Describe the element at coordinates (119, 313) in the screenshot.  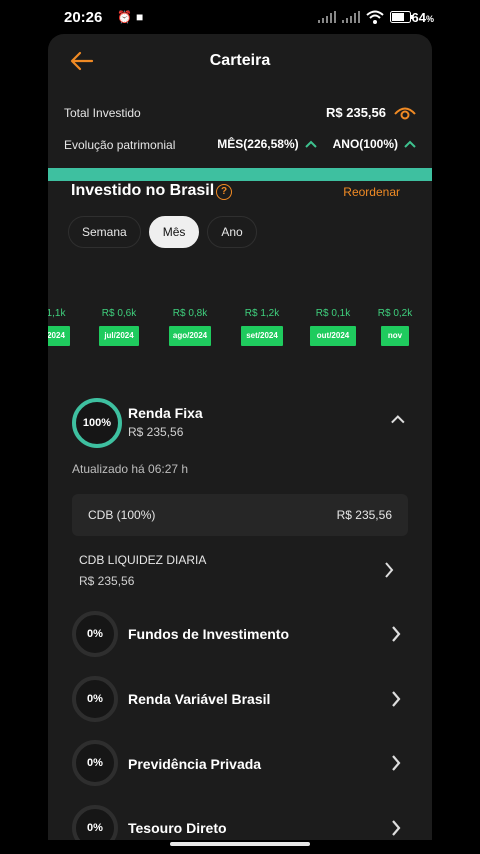
I see `chart-value-label: R$ 0,6k` at that location.